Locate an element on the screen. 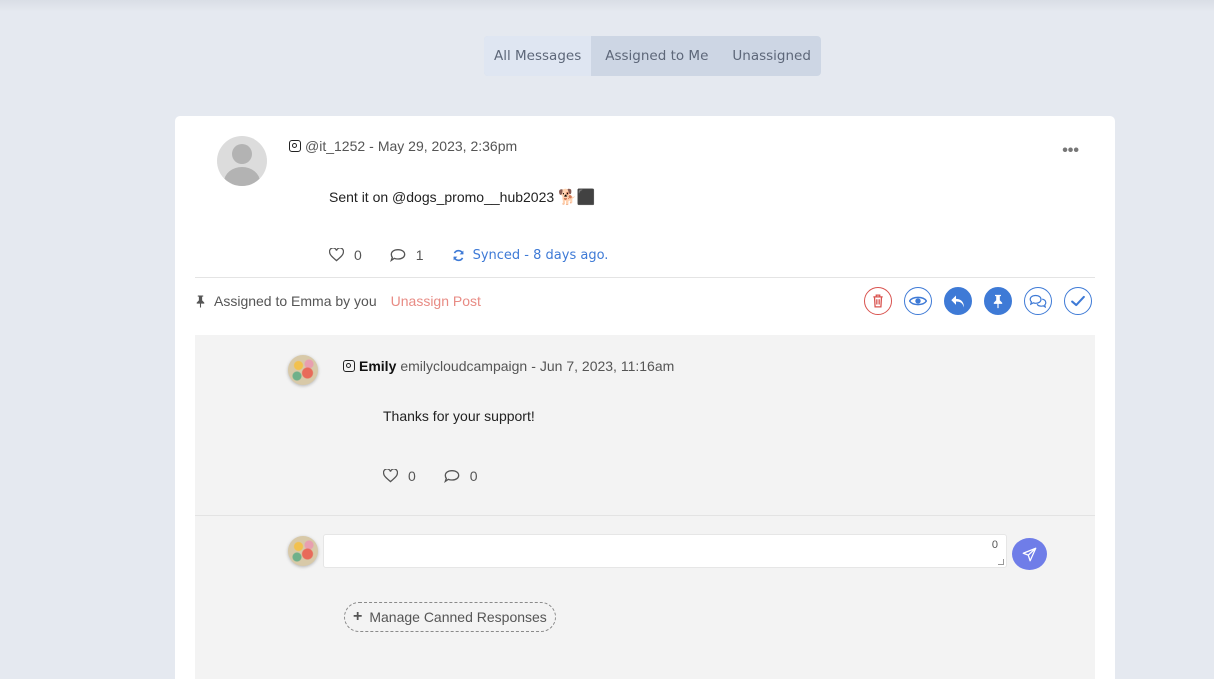  tab-all-messages: All Messages is located at coordinates (538, 56).